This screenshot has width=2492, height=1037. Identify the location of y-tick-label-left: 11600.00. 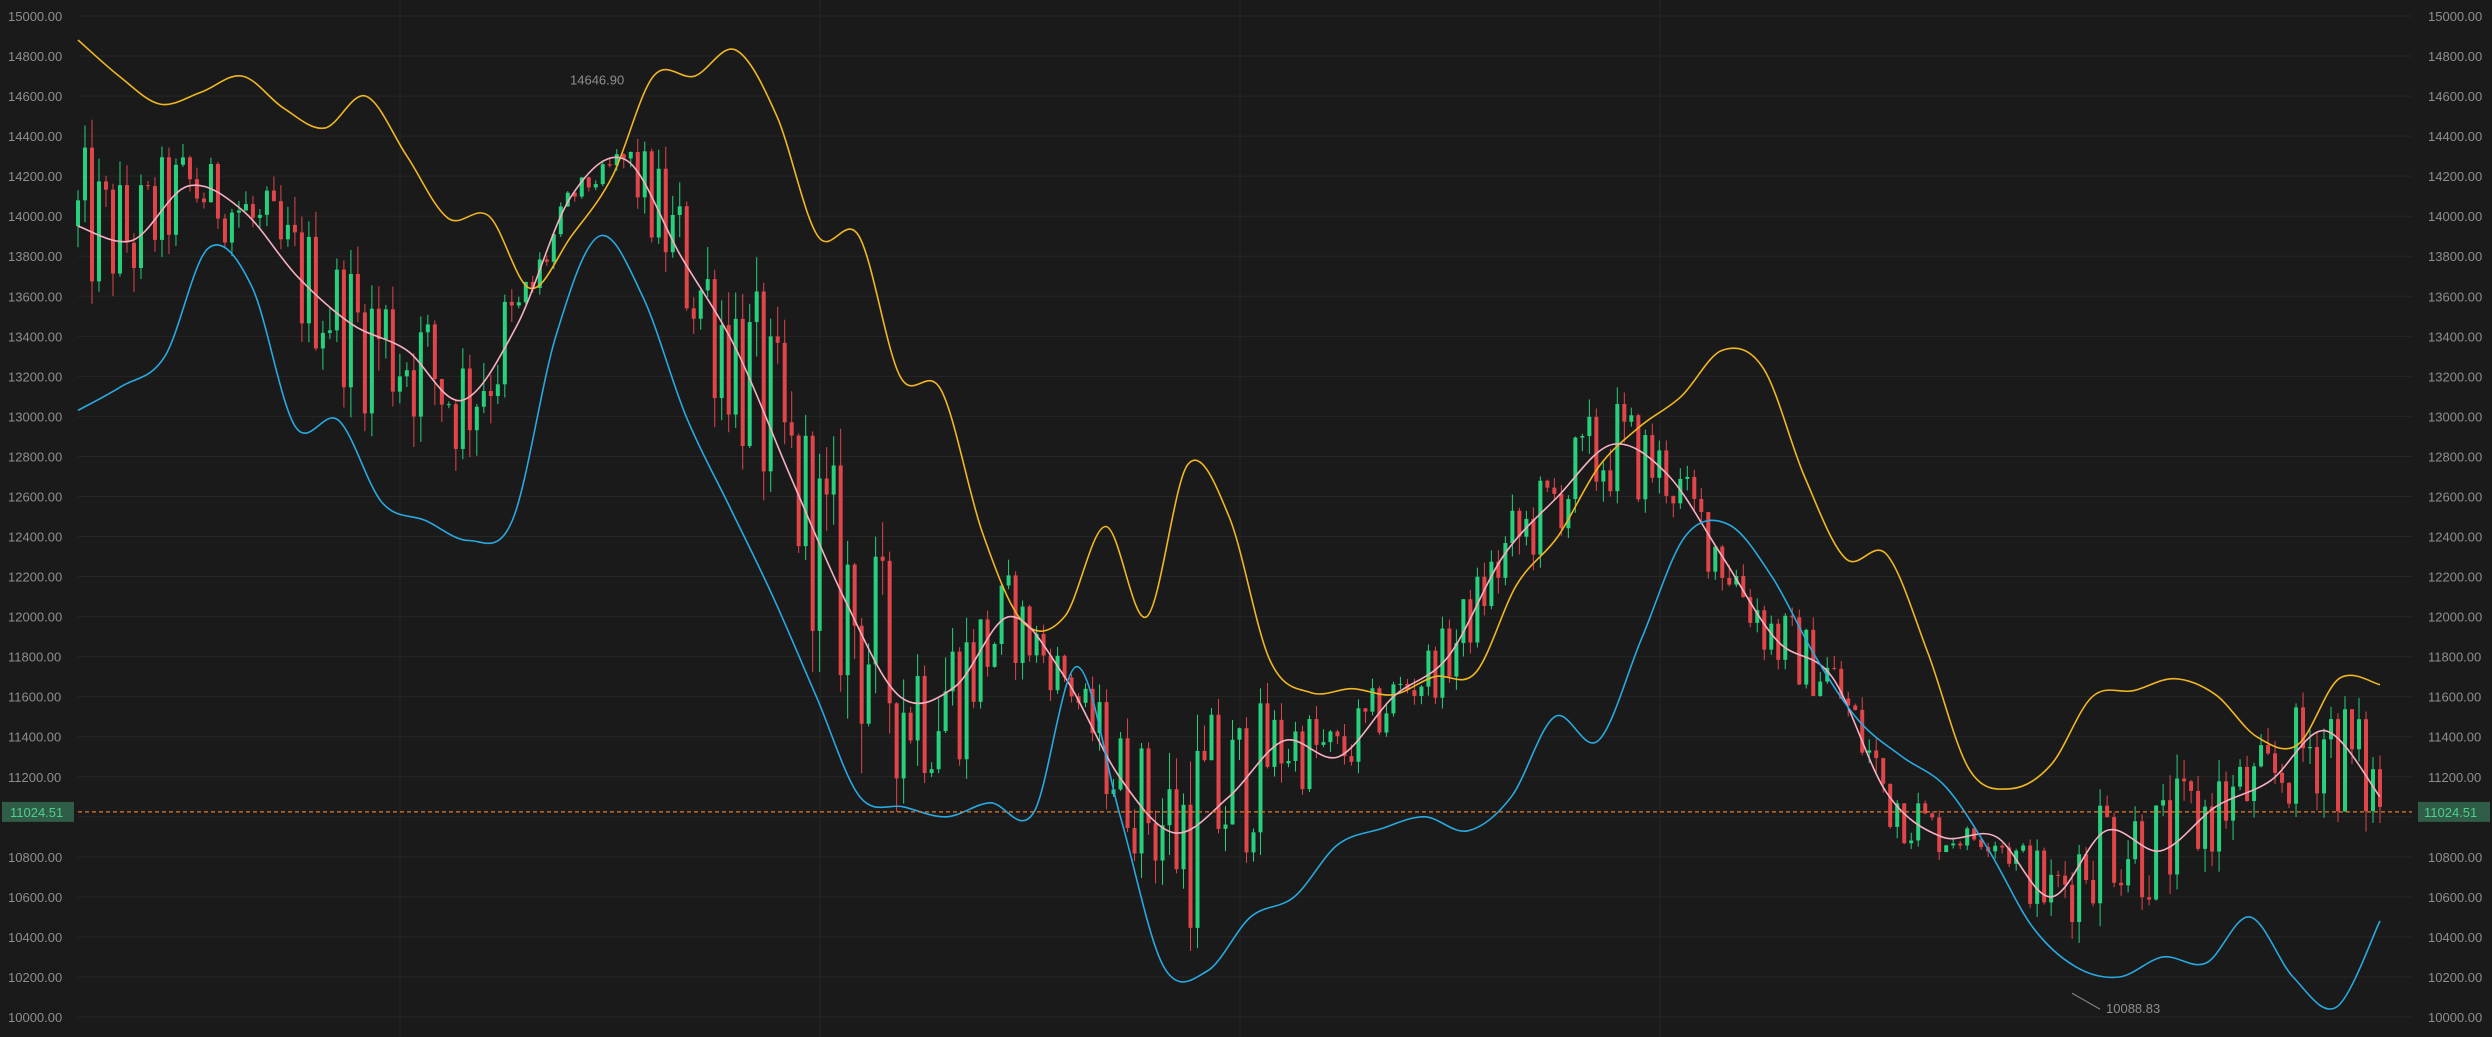
(34, 697).